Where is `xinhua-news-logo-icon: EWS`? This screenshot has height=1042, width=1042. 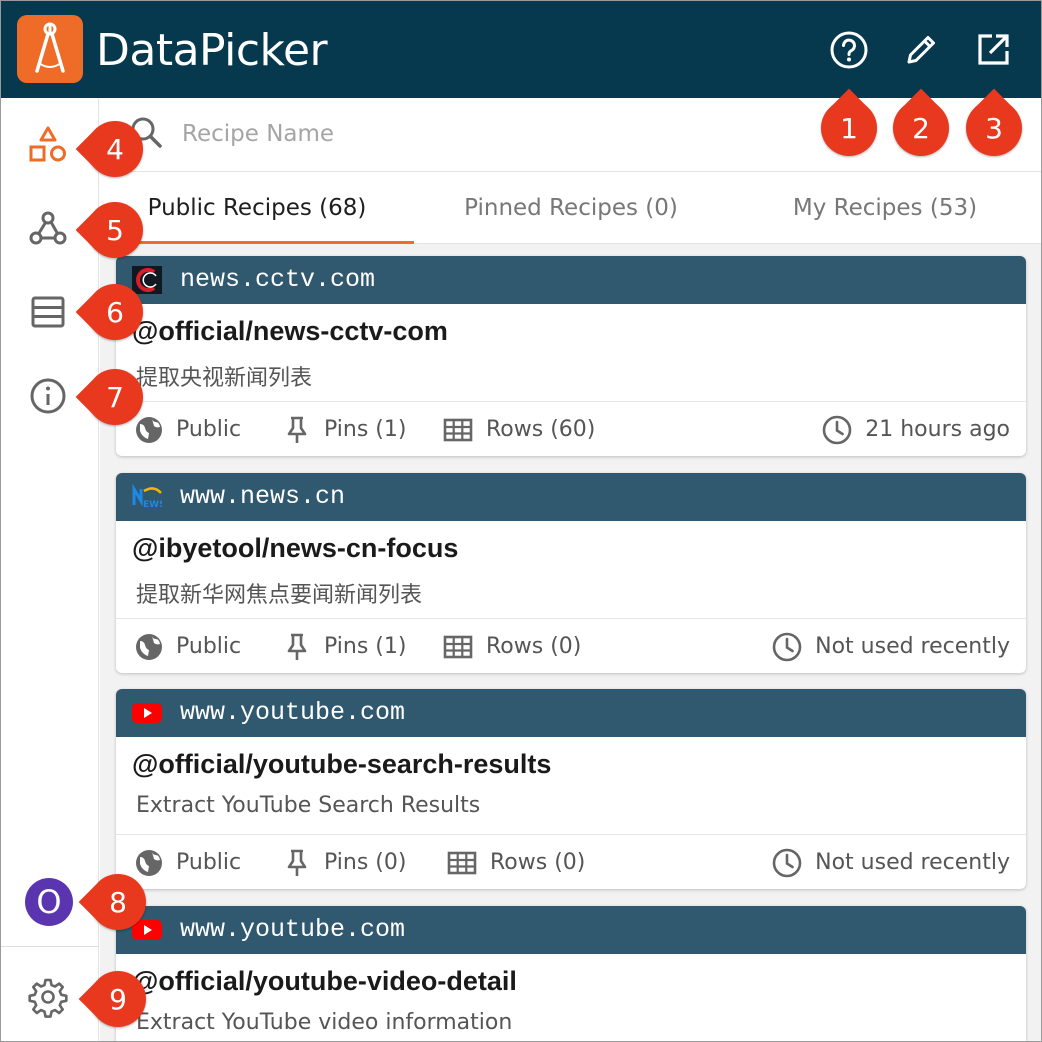 xinhua-news-logo-icon: EWS is located at coordinates (147, 496).